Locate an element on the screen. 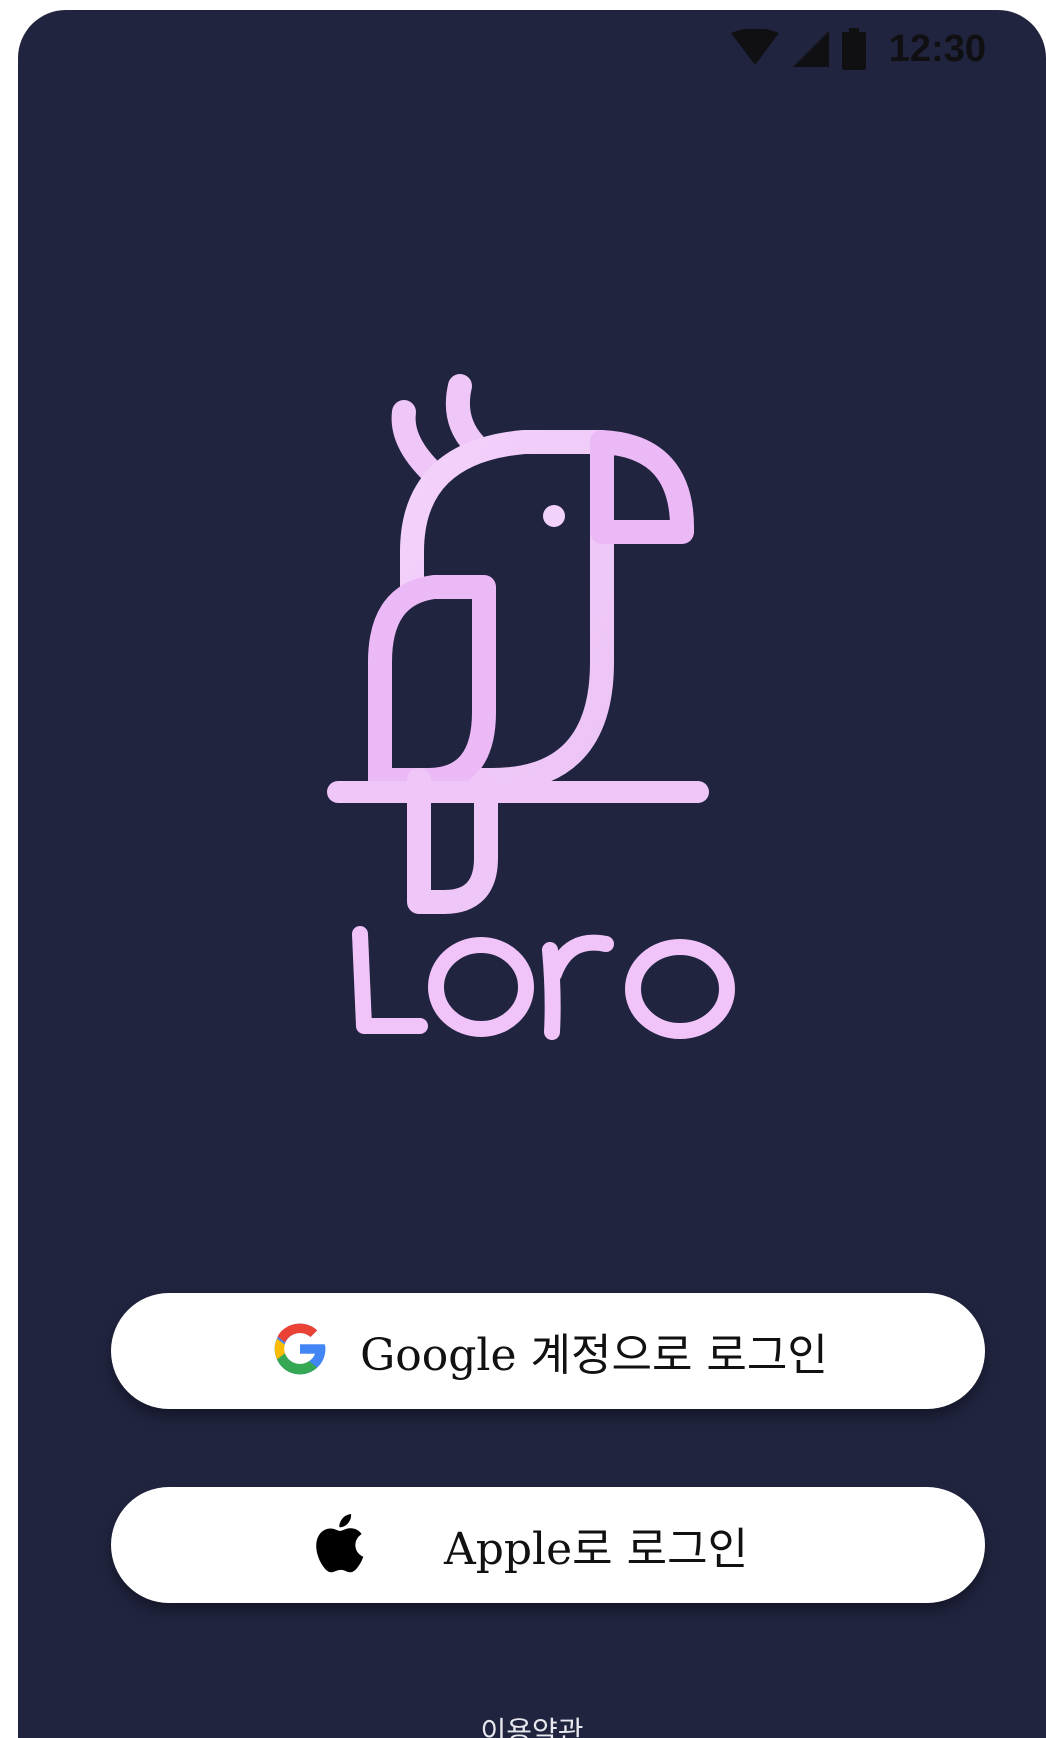  apple-login-button: Apple로 로그인 is located at coordinates (548, 1545).